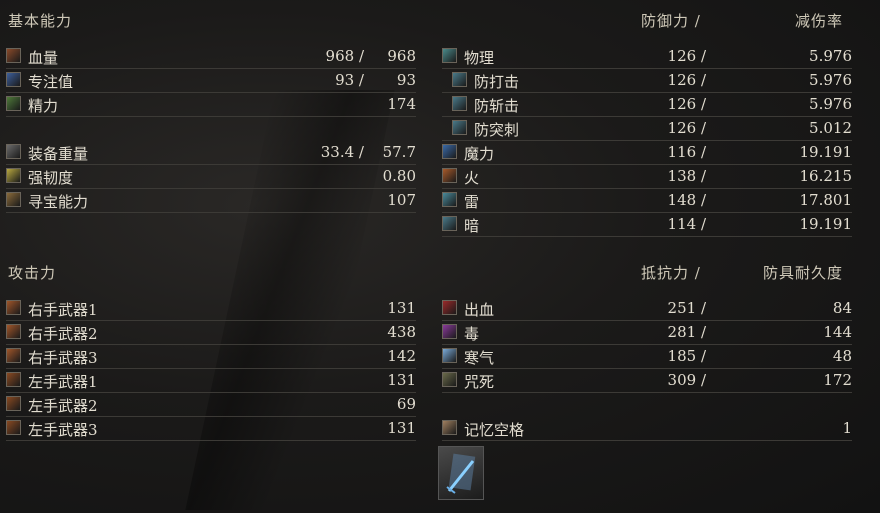 Image resolution: width=880 pixels, height=513 pixels. Describe the element at coordinates (647, 177) in the screenshot. I see `stat-row: 火 138 / 16.215` at that location.